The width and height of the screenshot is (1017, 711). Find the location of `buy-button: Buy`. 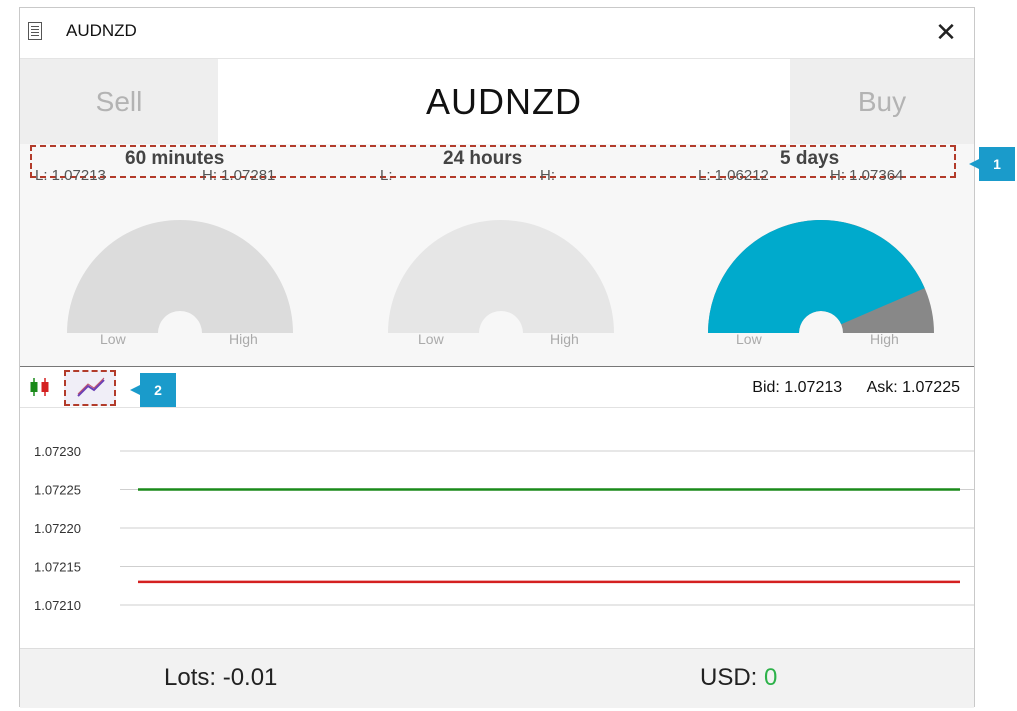

buy-button: Buy is located at coordinates (882, 102).